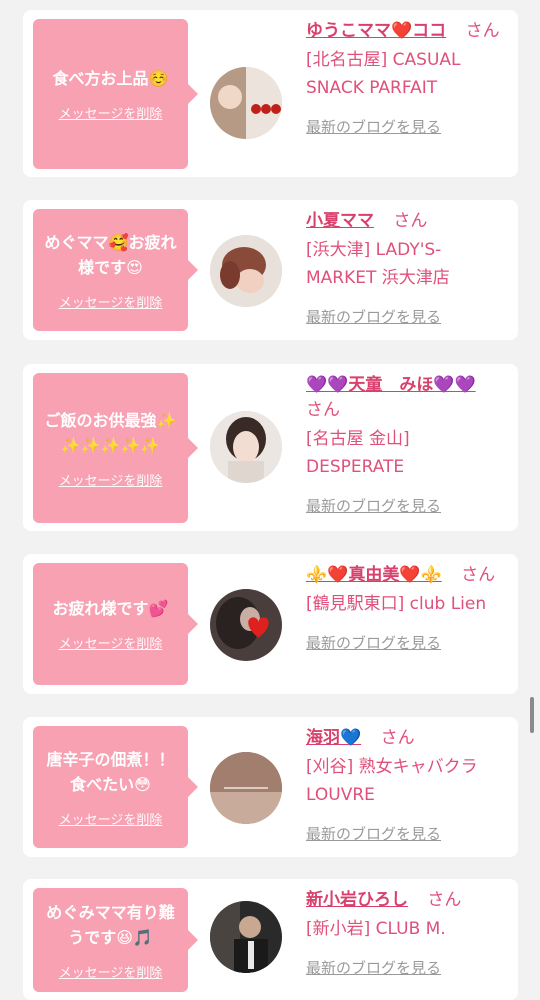 The height and width of the screenshot is (1000, 540). I want to click on user-name-link: 海羽💙, so click(333, 738).